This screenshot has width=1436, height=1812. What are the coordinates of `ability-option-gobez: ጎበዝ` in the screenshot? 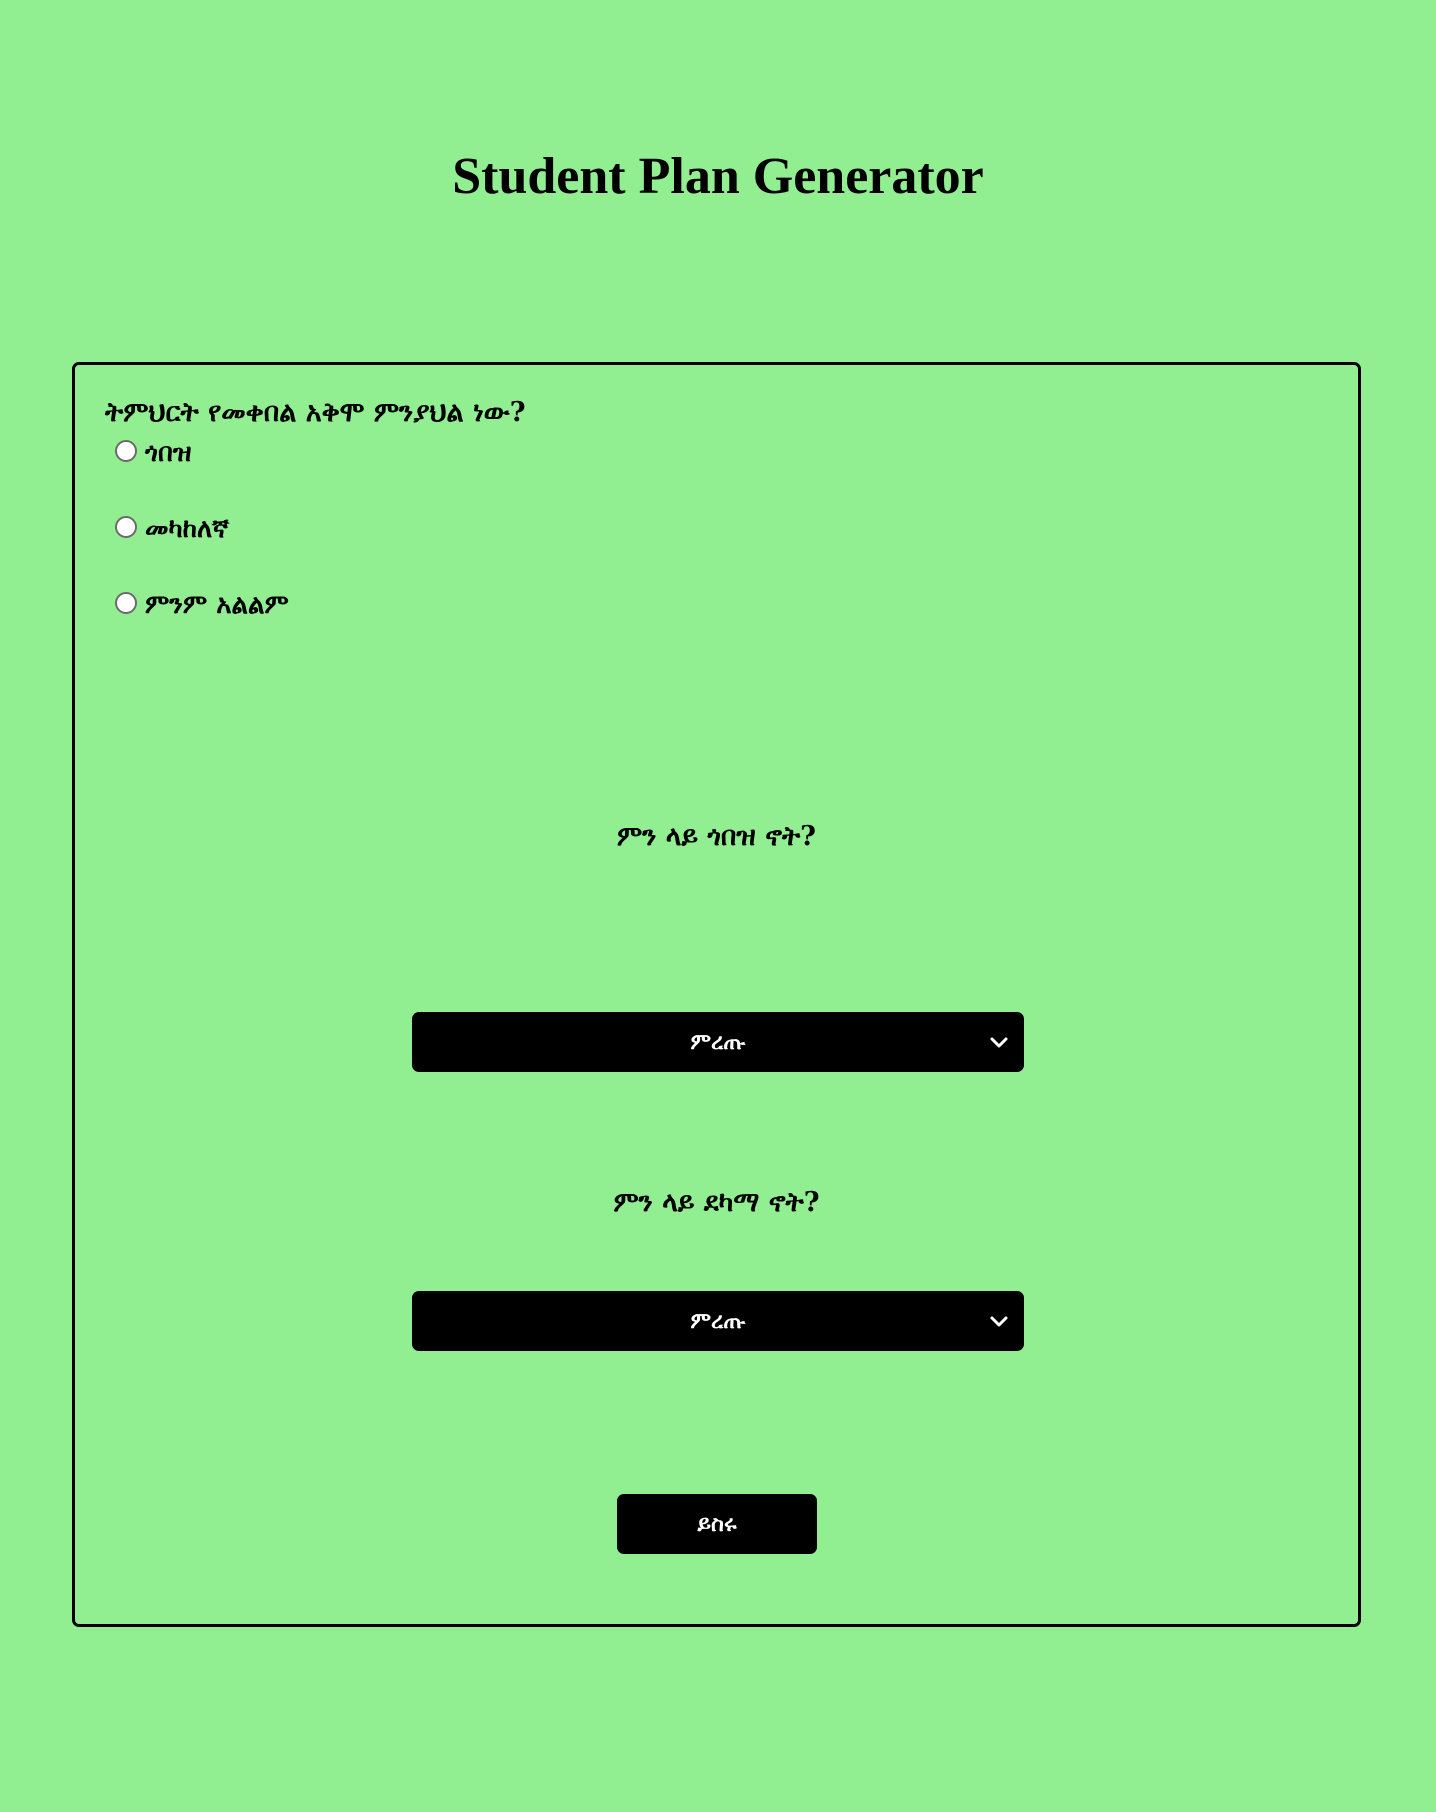 It's located at (153, 453).